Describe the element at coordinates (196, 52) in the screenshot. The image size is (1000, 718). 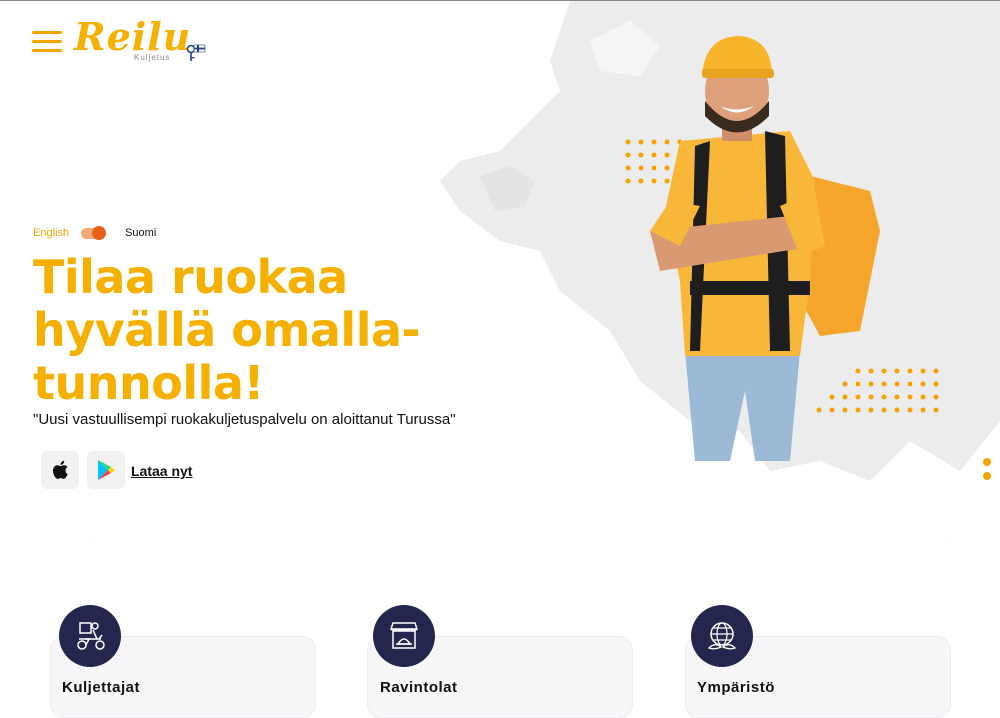
I see `key-flag-icon` at that location.